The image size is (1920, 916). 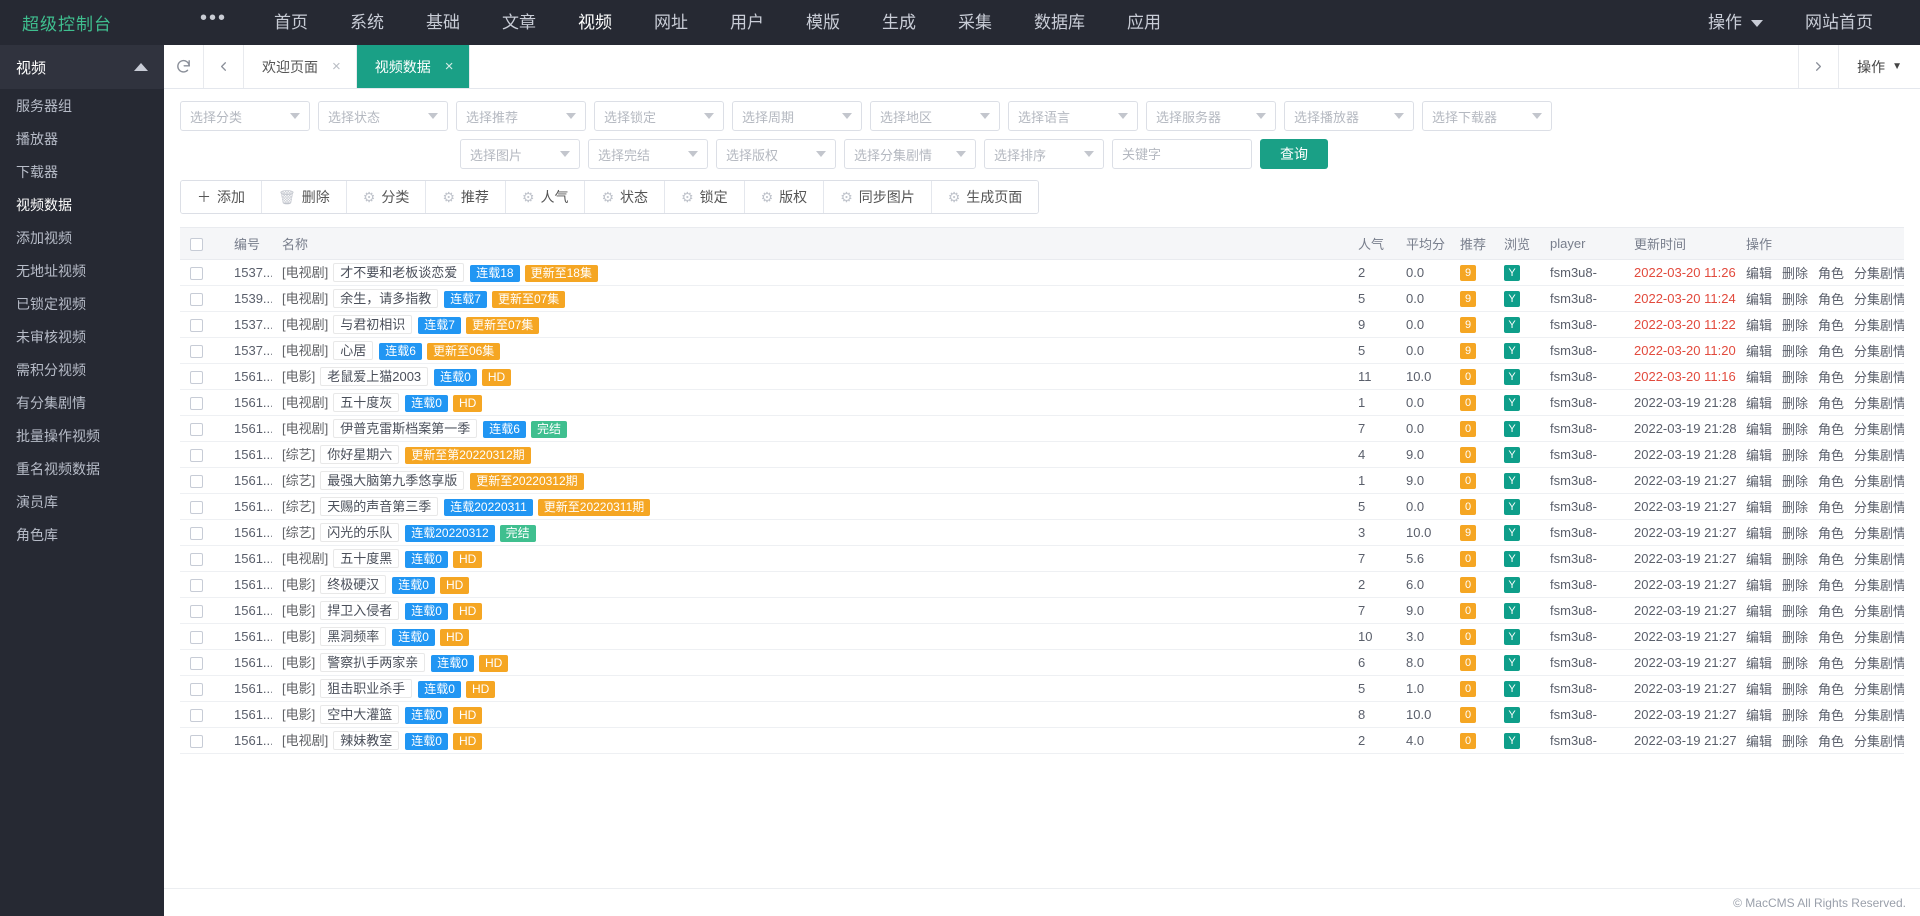 What do you see at coordinates (392, 480) in the screenshot?
I see `row-title: 最强大脑第九季悠享版` at bounding box center [392, 480].